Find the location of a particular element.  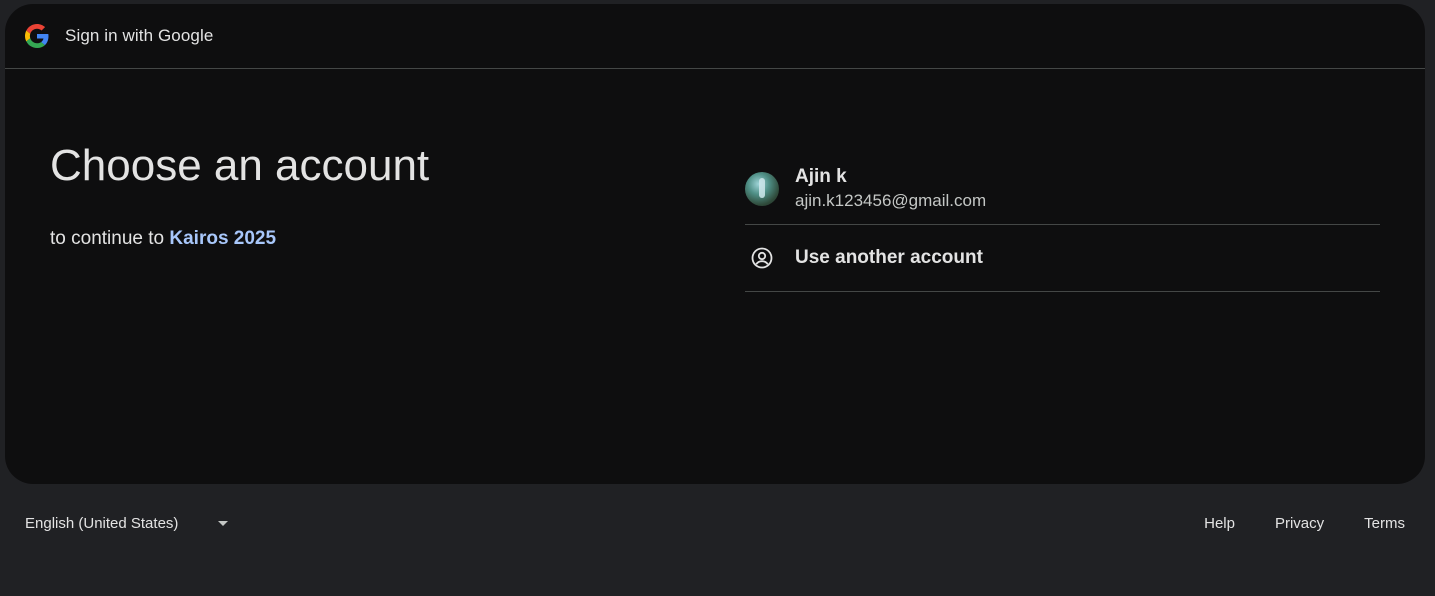

account-email: ajin.k123456@gmail.com is located at coordinates (891, 200).